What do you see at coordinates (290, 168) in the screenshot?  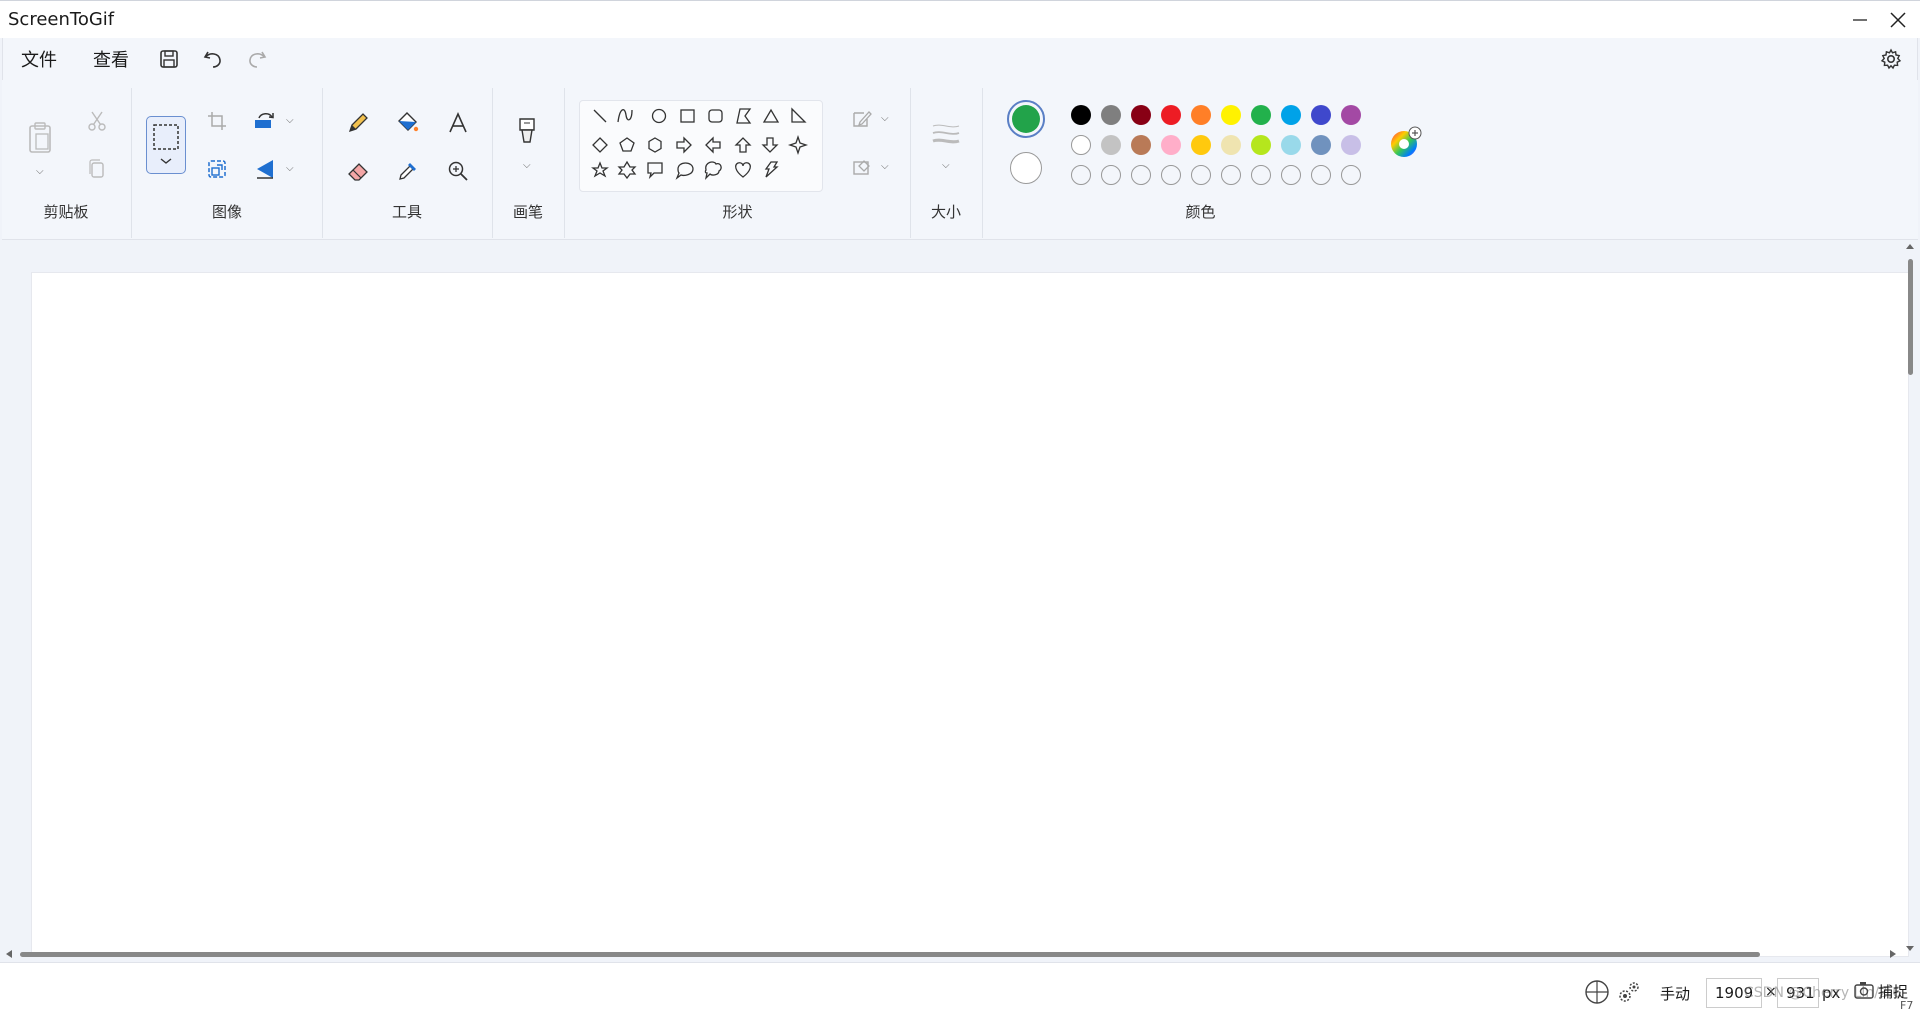 I see `flip-dropdown-icon: ⌵` at bounding box center [290, 168].